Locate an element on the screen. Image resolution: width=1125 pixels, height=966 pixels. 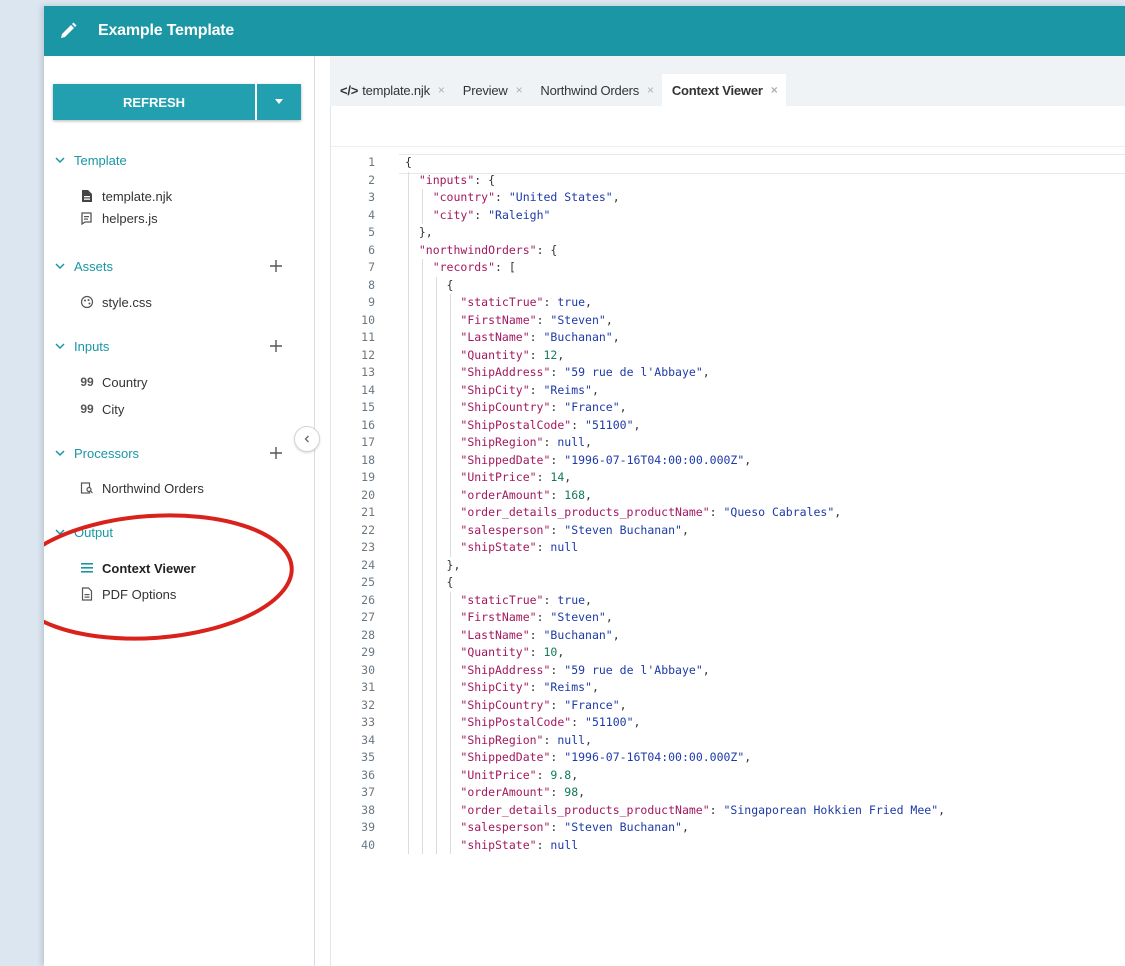
tab-label: Northwind Orders is located at coordinates (590, 90).